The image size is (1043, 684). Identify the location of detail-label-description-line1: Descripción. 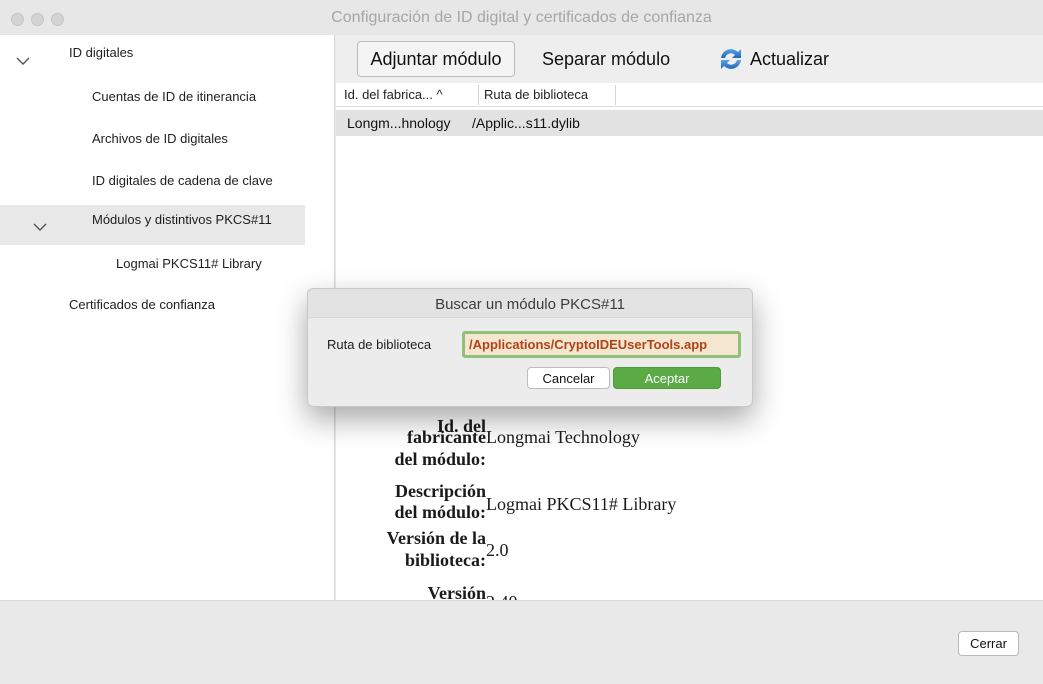
(440, 491).